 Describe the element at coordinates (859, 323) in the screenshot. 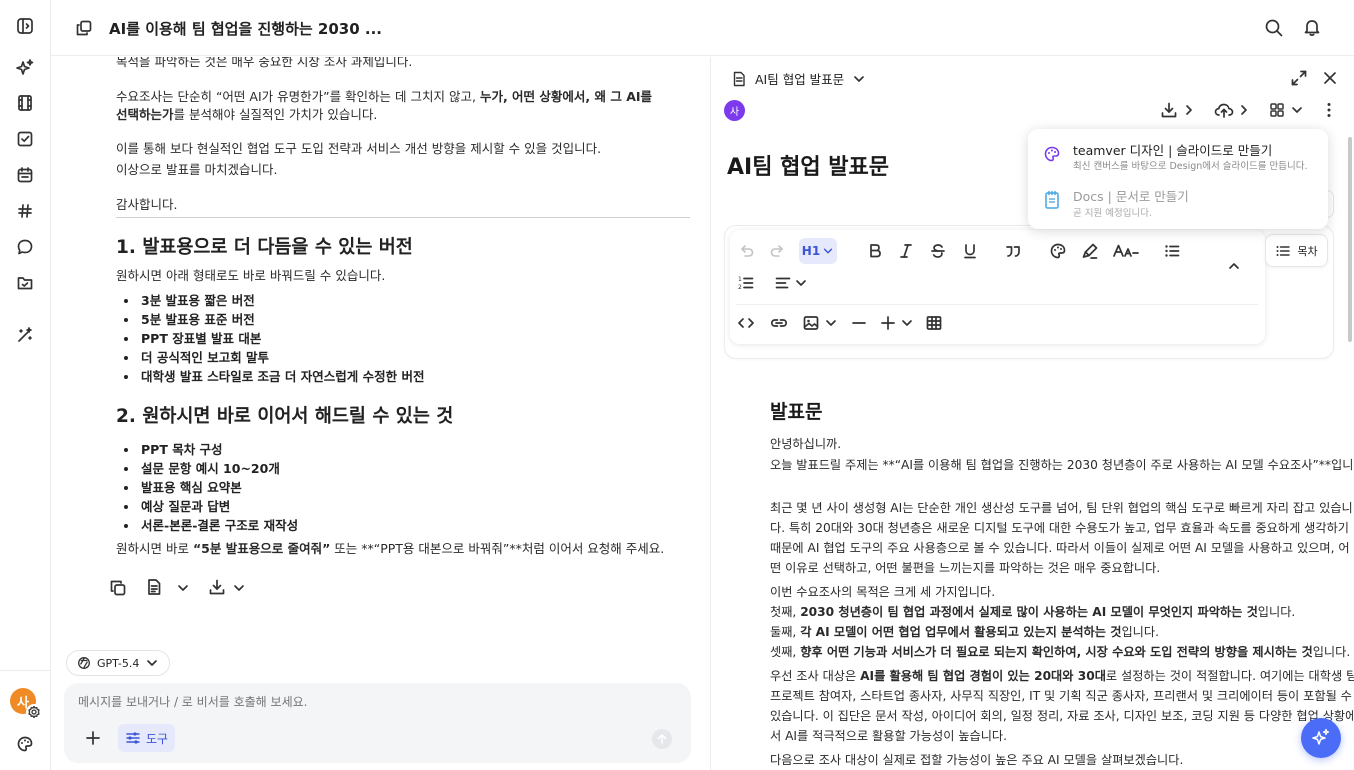

I see `horizontal-rule-icon` at that location.